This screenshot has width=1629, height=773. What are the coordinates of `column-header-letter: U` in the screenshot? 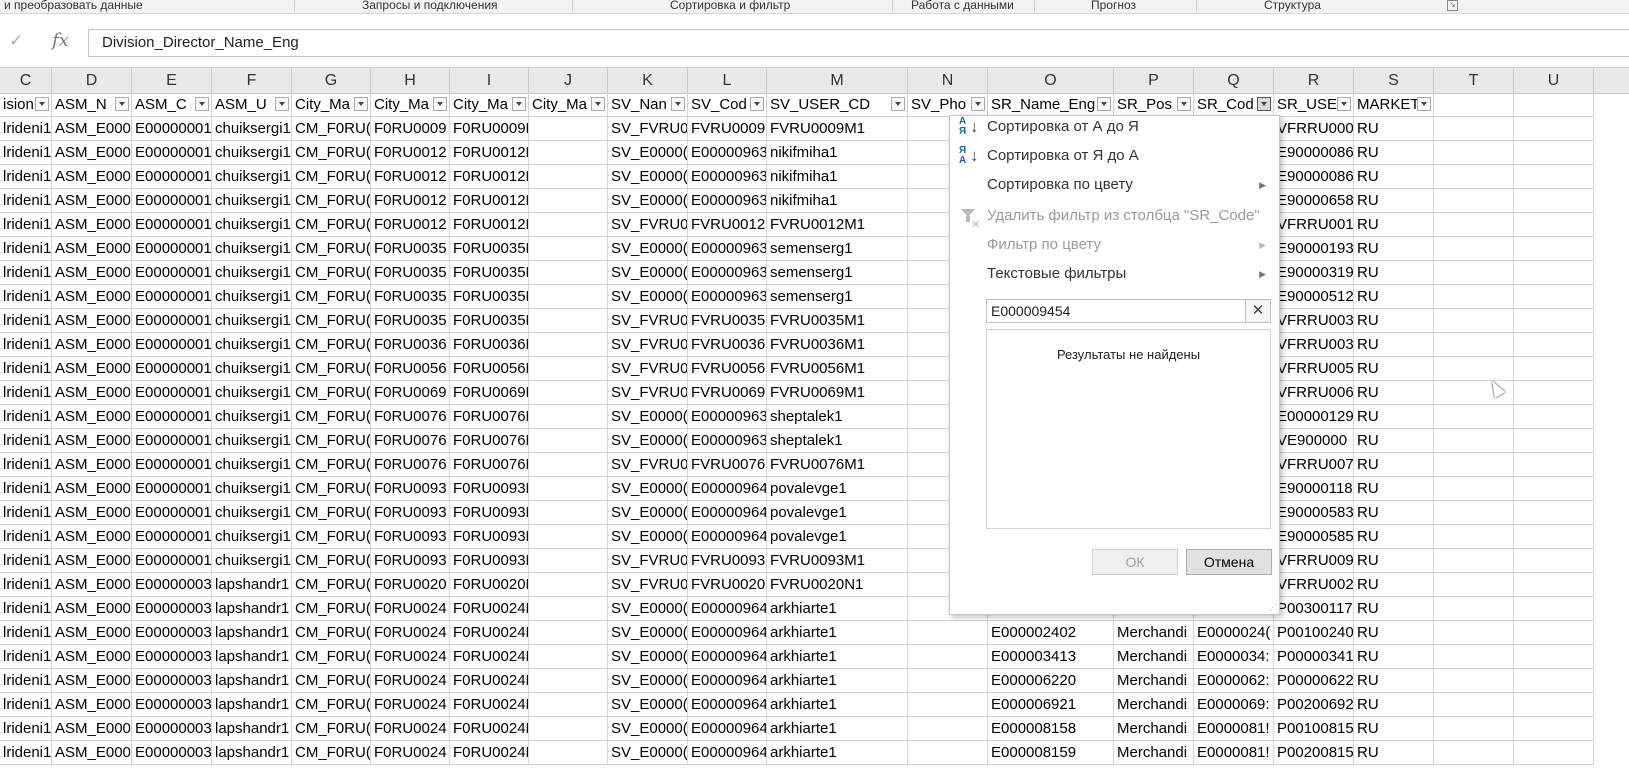 It's located at (1554, 80).